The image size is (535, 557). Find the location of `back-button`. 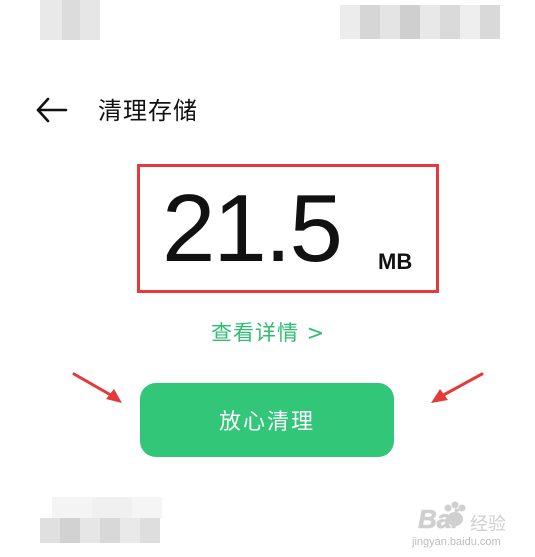

back-button is located at coordinates (54, 110).